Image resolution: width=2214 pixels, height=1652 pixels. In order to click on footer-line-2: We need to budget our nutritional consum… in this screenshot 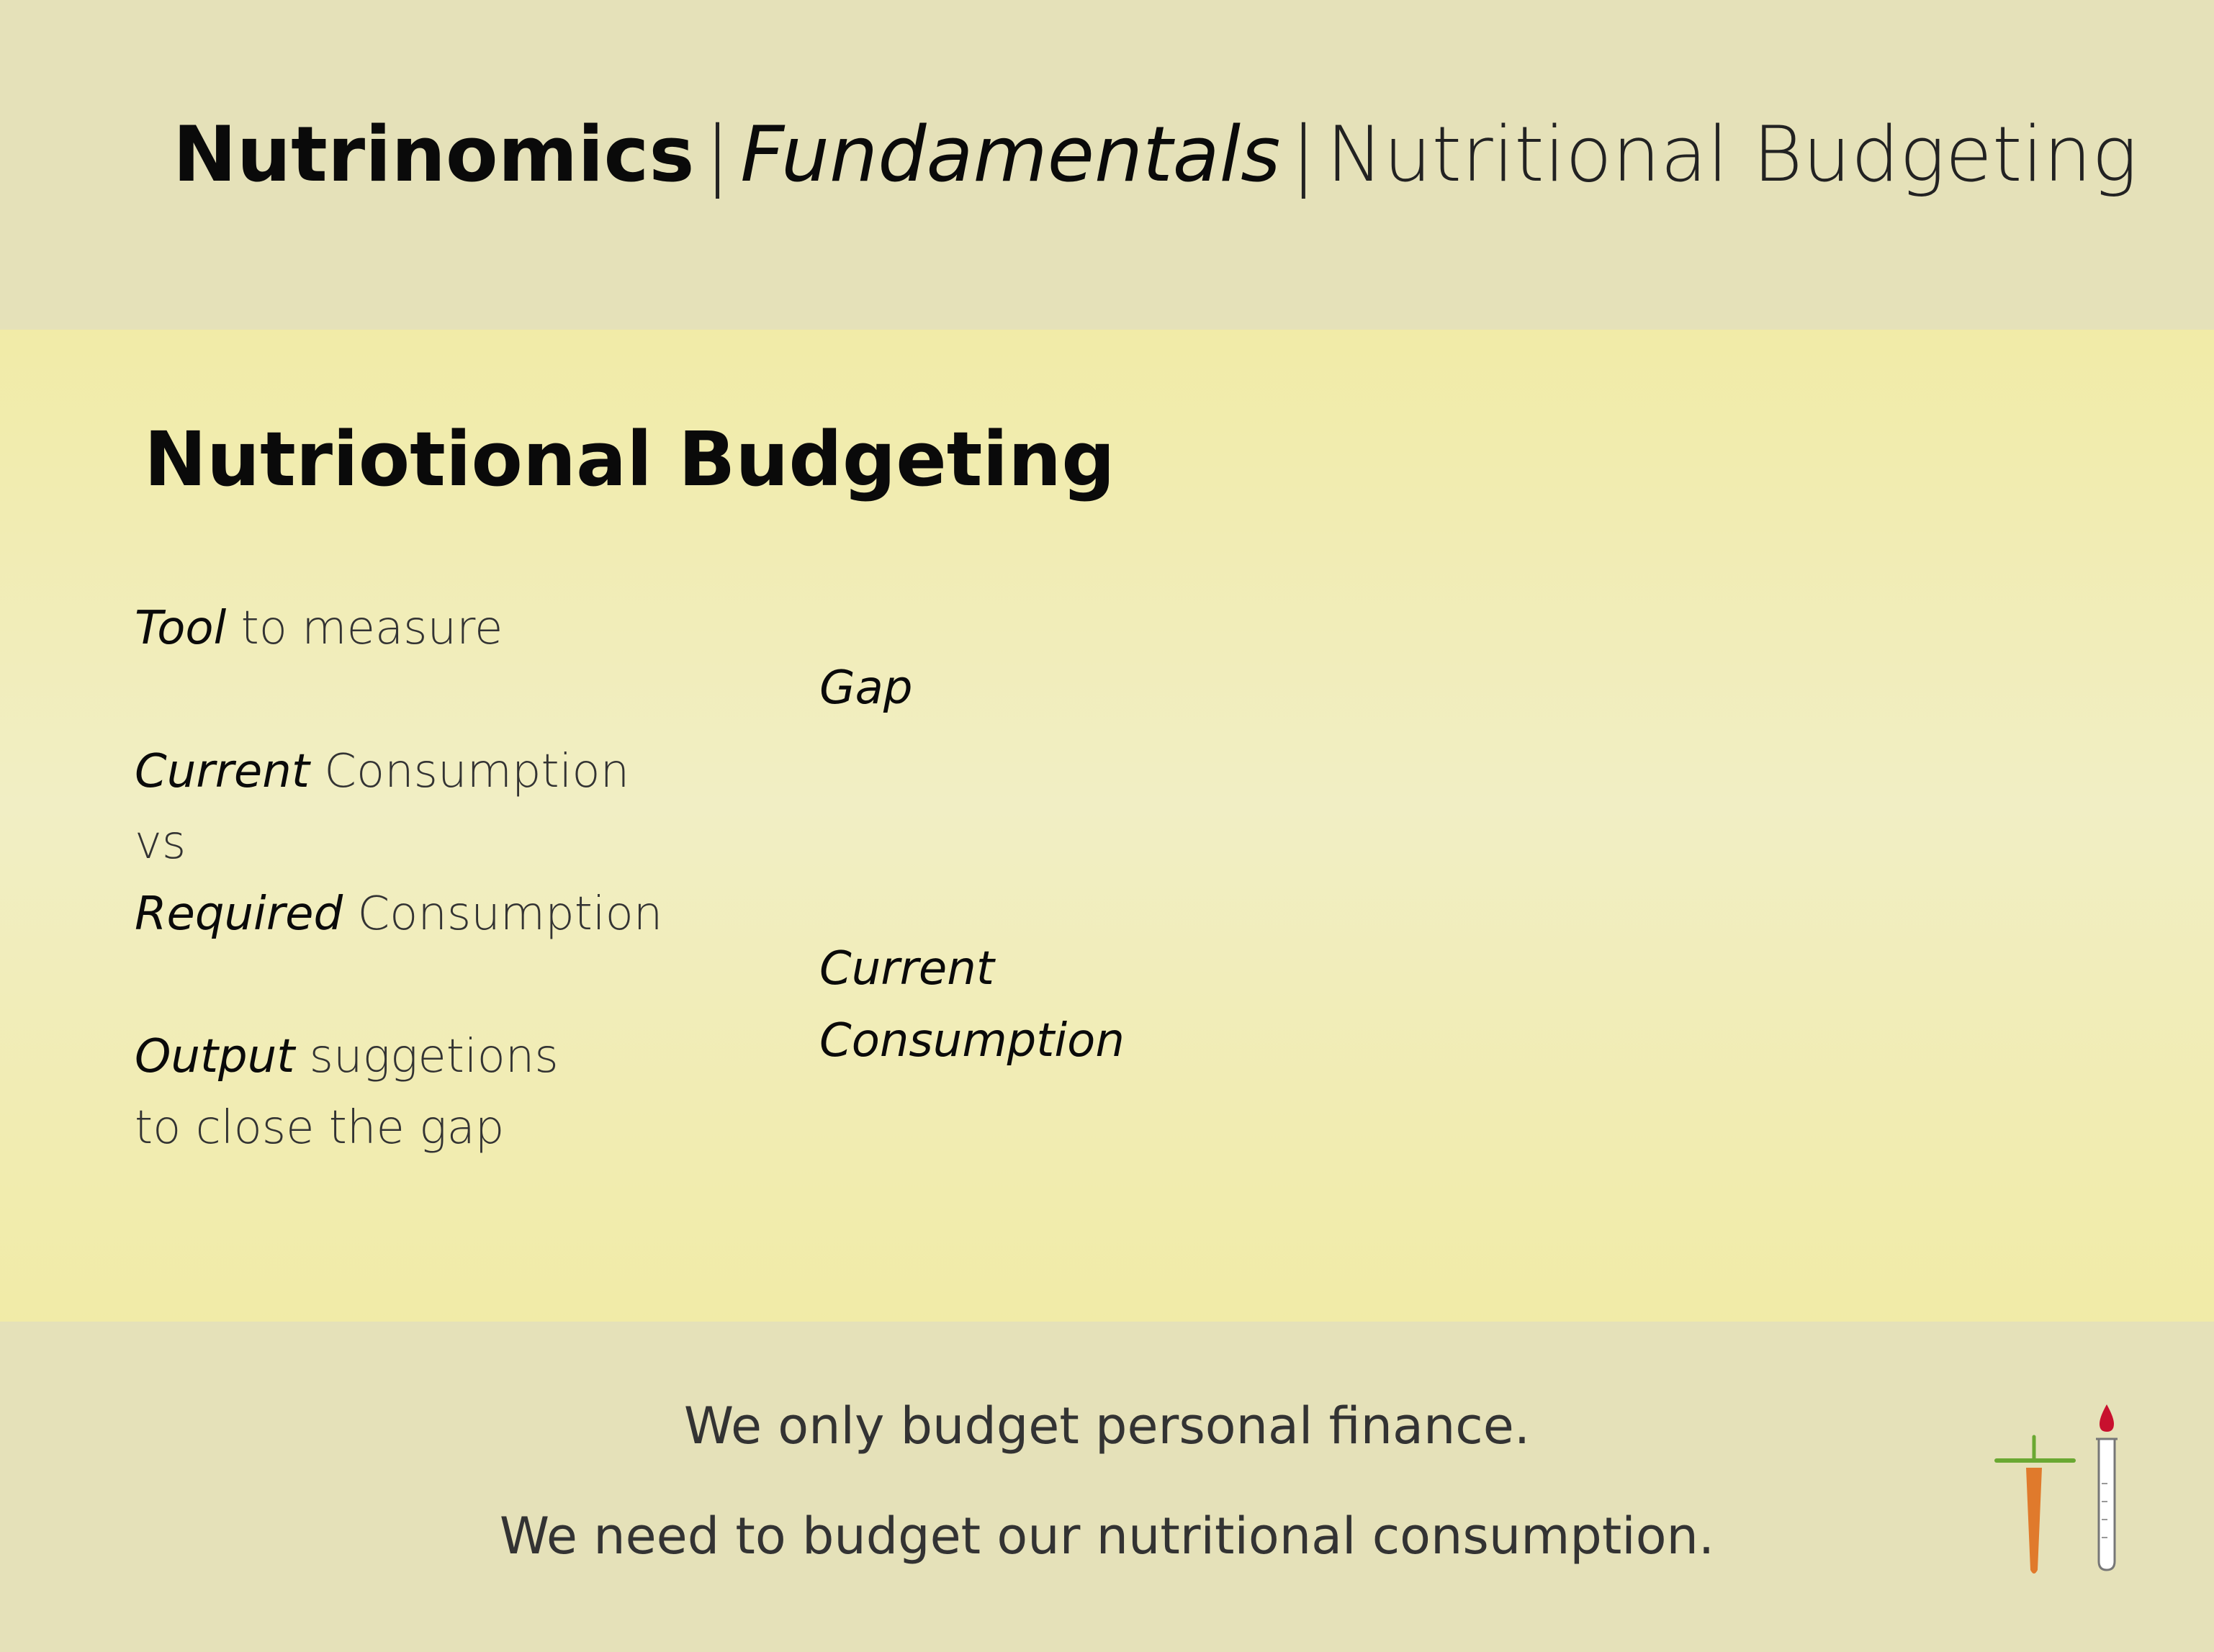, I will do `click(1107, 1537)`.